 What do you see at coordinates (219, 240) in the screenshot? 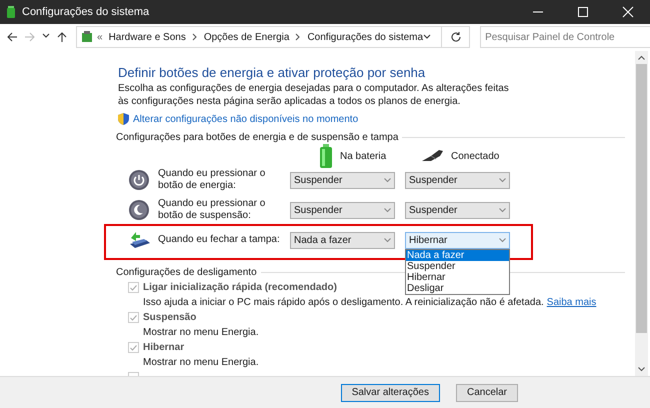
I see `row-label: Quando eu fechar a tampa:` at bounding box center [219, 240].